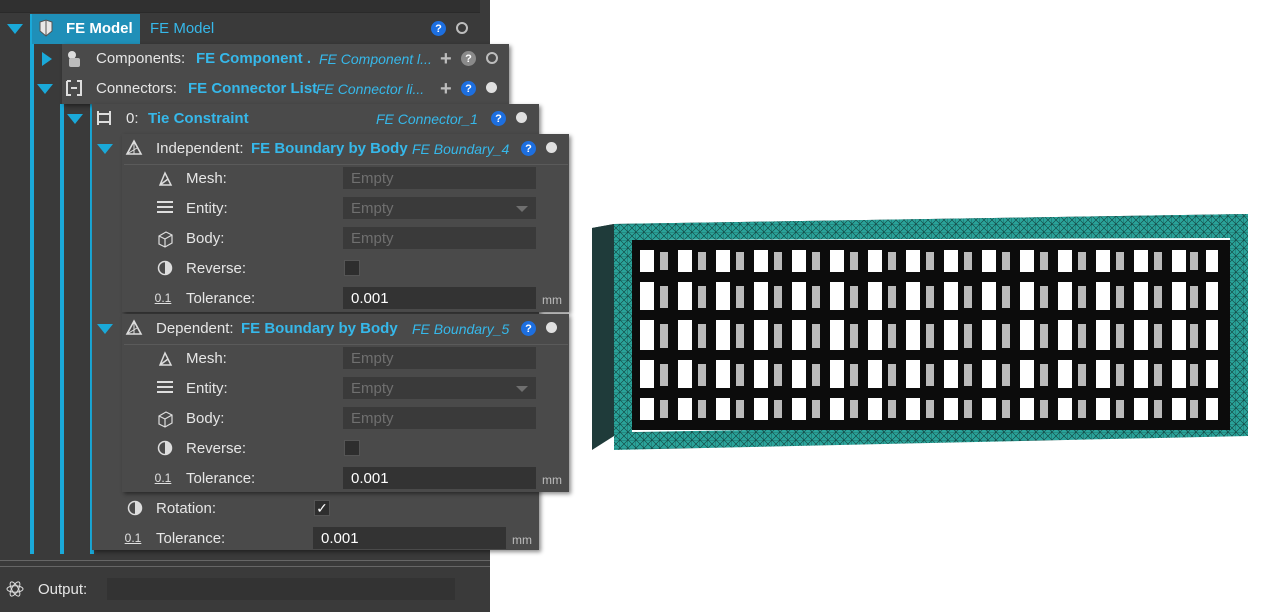  I want to click on independent-body-row: Body: Empty, so click(360, 239).